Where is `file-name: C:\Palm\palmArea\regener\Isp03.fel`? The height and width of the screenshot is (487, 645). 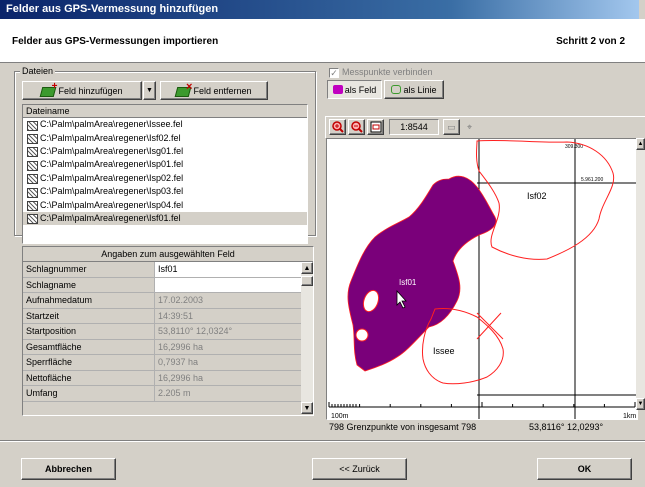
file-name: C:\Palm\palmArea\regener\Isp03.fel is located at coordinates (112, 191).